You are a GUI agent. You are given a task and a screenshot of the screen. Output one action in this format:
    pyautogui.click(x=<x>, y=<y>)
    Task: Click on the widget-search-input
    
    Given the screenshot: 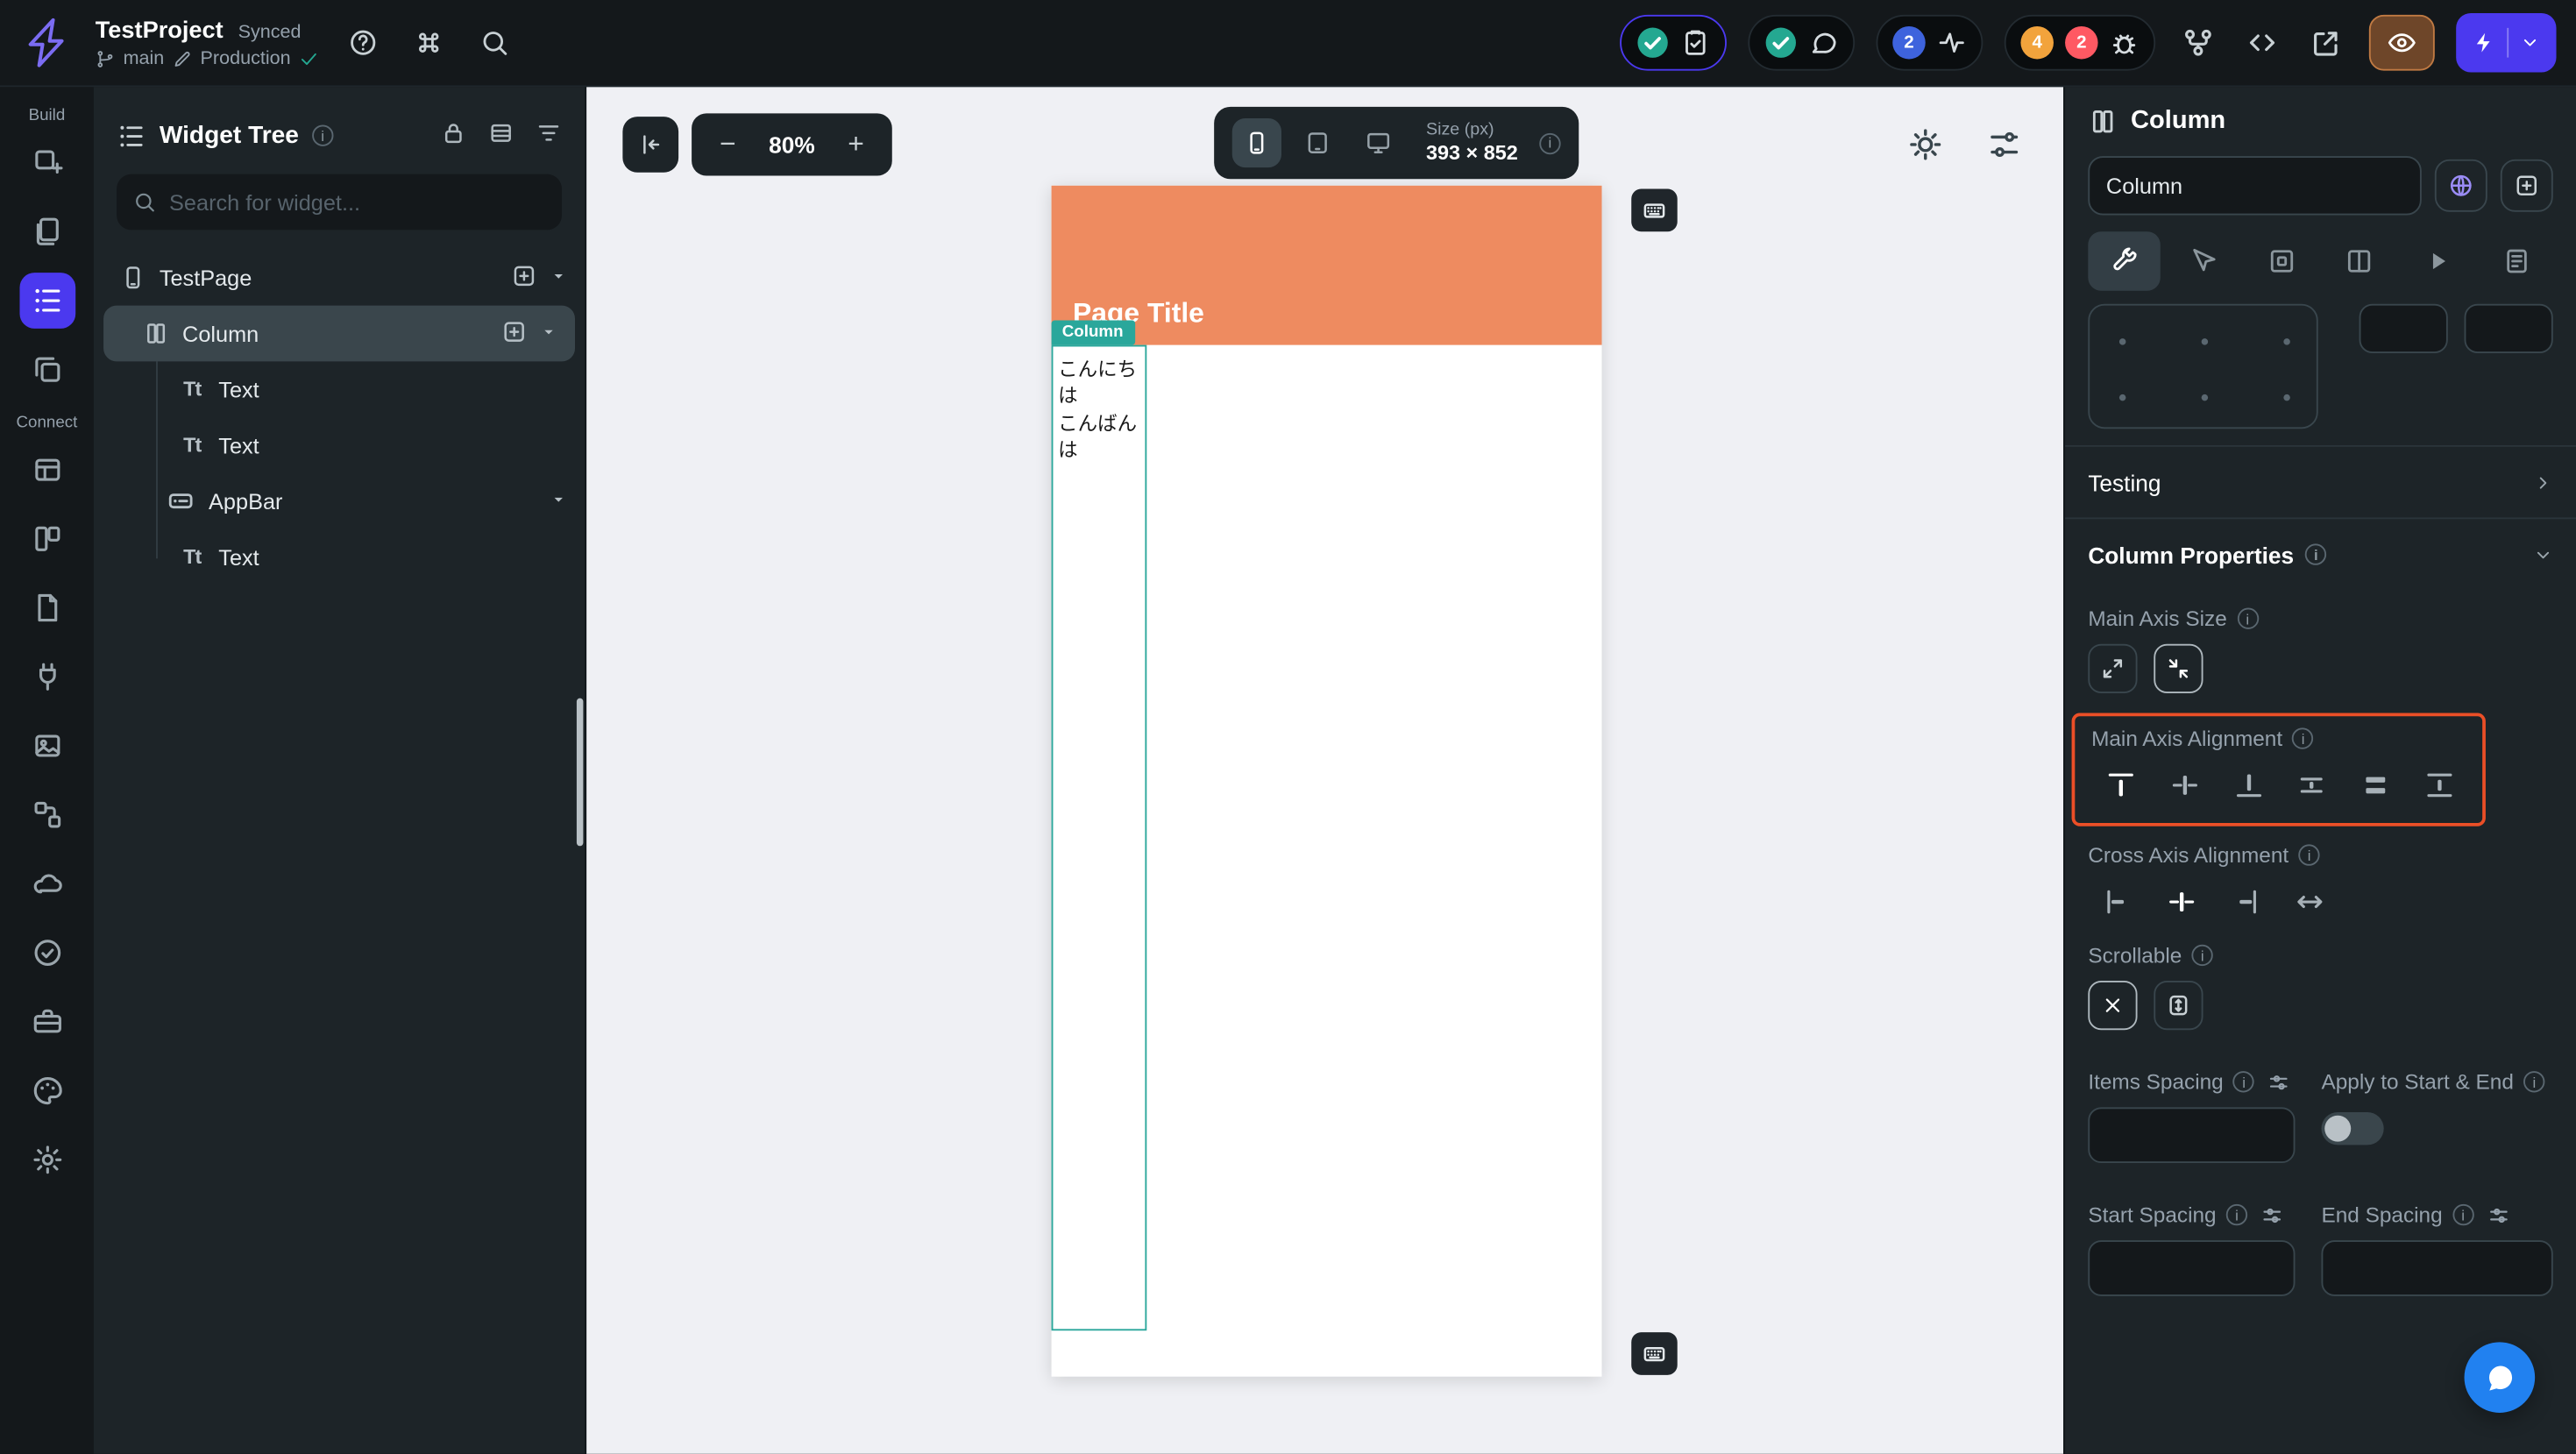 What is the action you would take?
    pyautogui.click(x=357, y=202)
    